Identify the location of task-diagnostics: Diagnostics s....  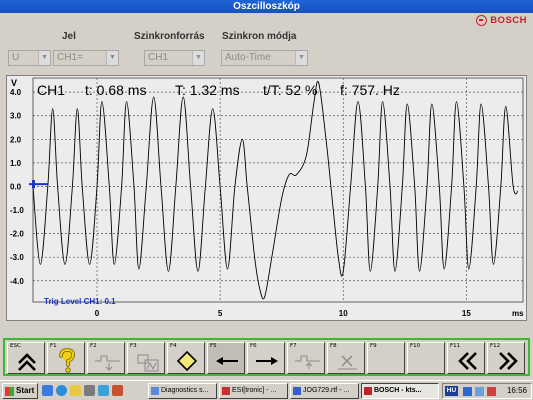
(182, 391).